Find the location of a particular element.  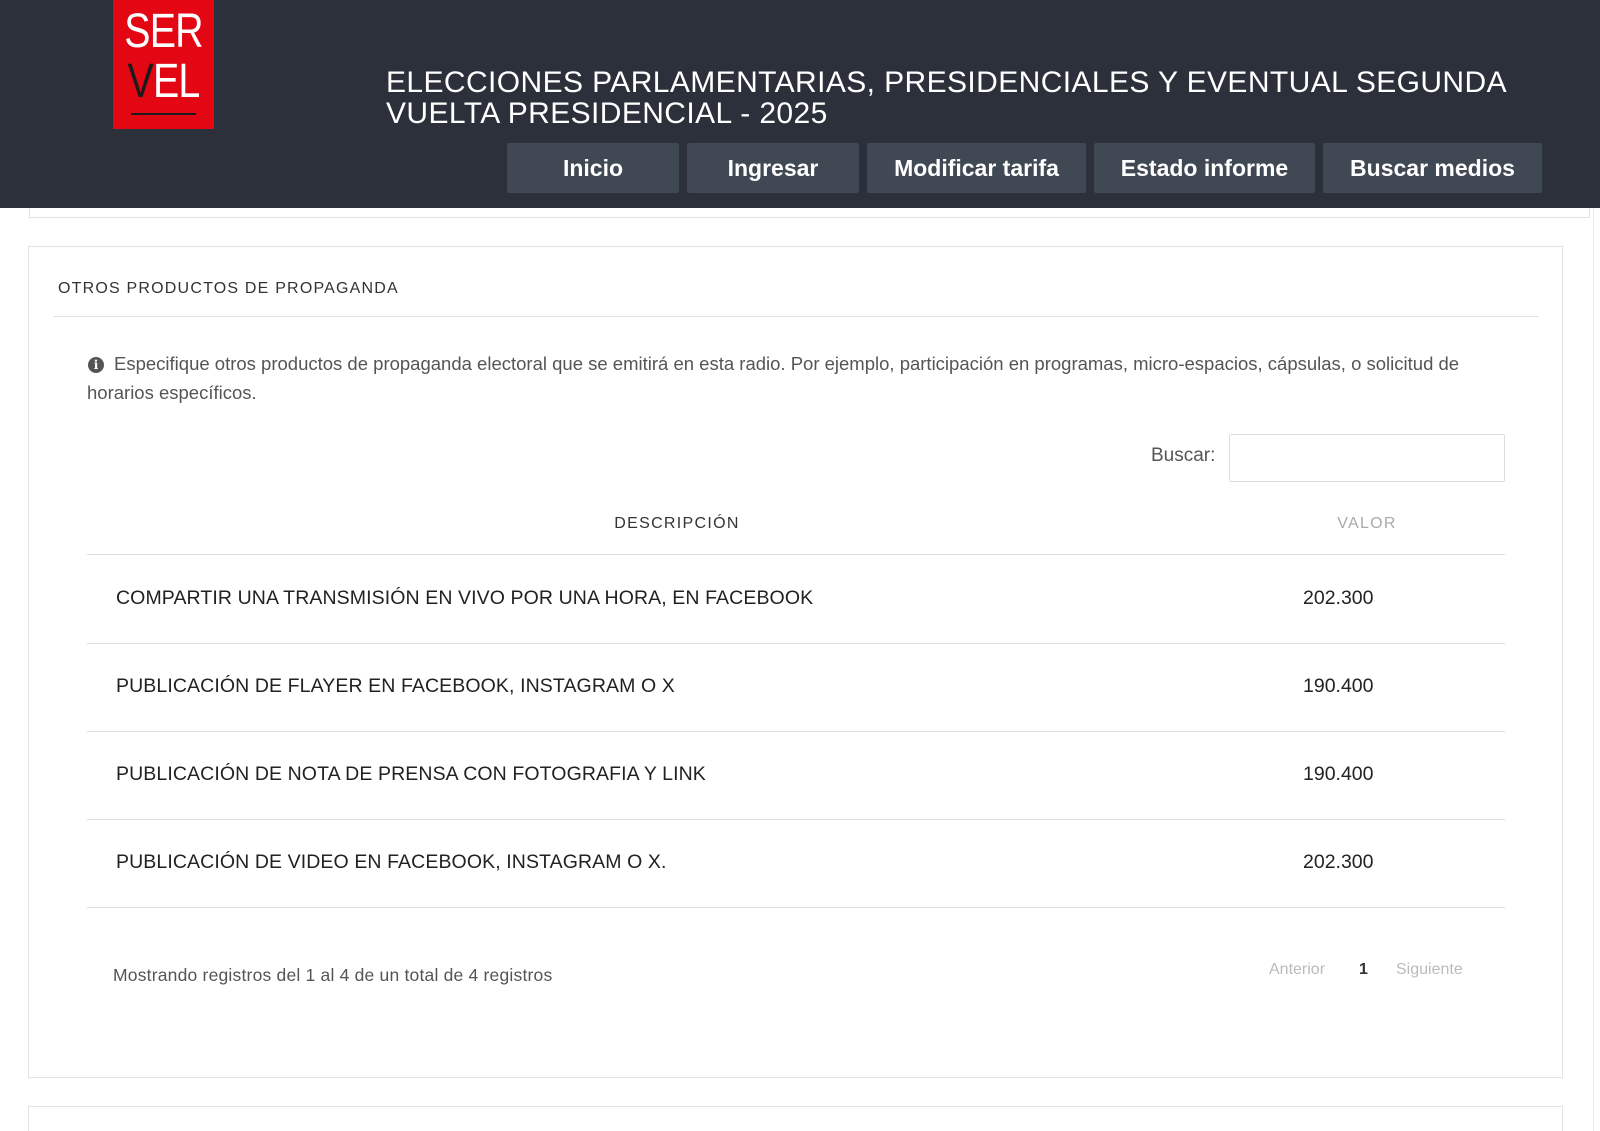

search-input is located at coordinates (1367, 458).